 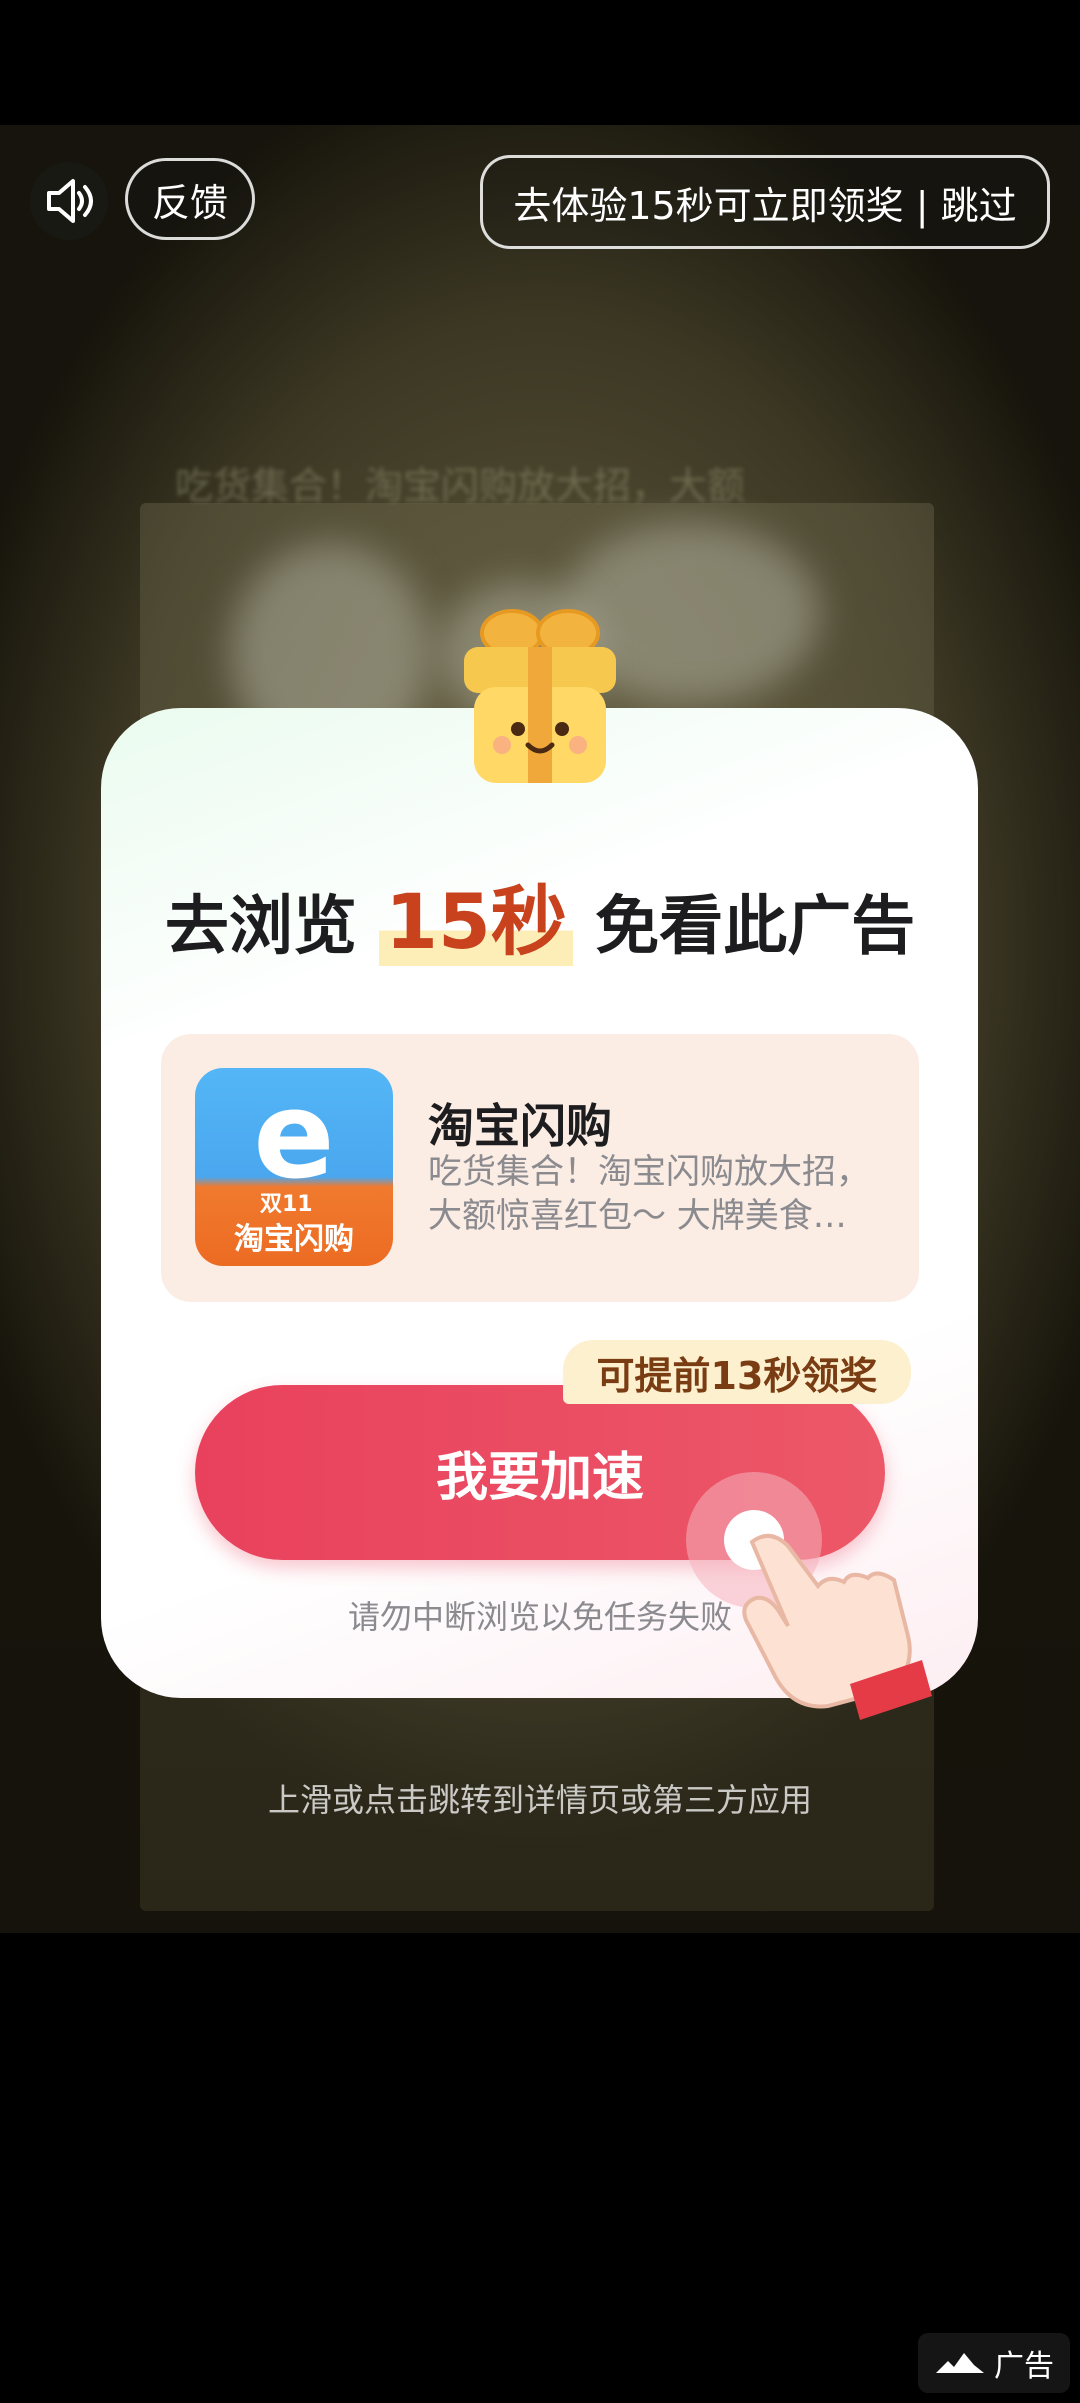 What do you see at coordinates (260, 927) in the screenshot?
I see `title-prefix: 去浏览` at bounding box center [260, 927].